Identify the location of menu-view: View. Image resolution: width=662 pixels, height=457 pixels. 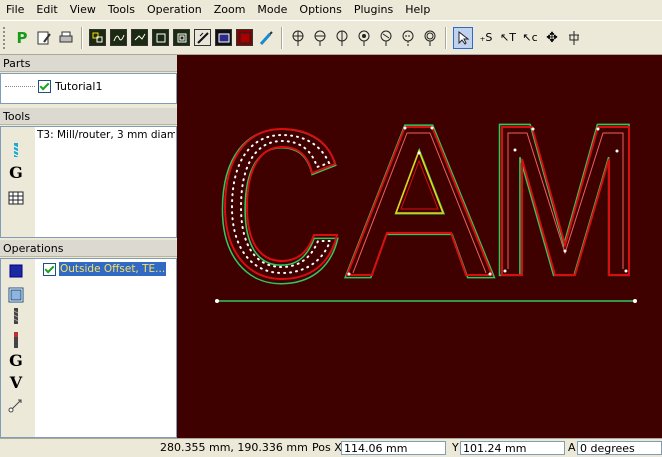
(83, 10).